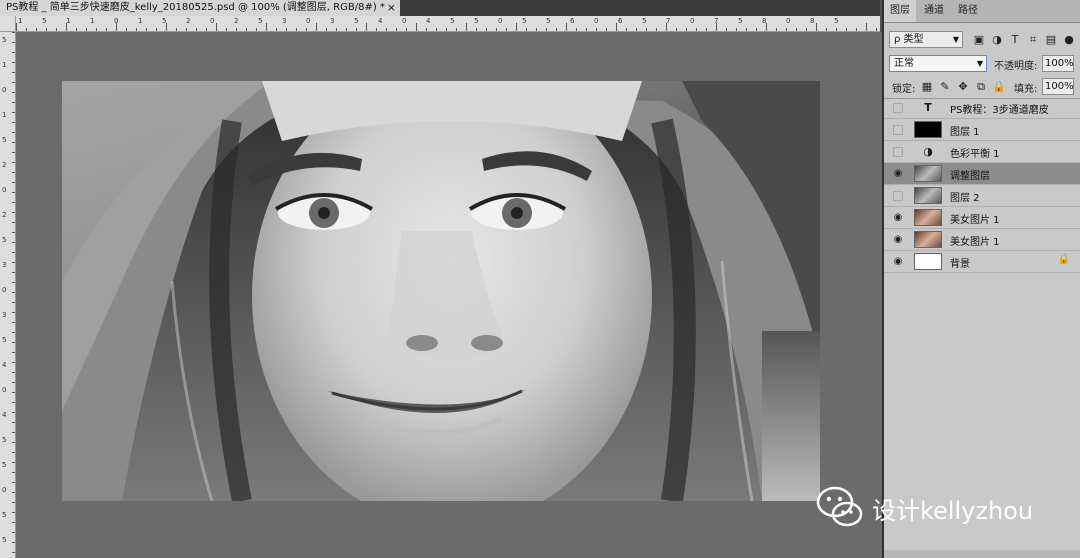 The width and height of the screenshot is (1080, 558). Describe the element at coordinates (979, 63) in the screenshot. I see `chevron-down-icon: ▼` at that location.